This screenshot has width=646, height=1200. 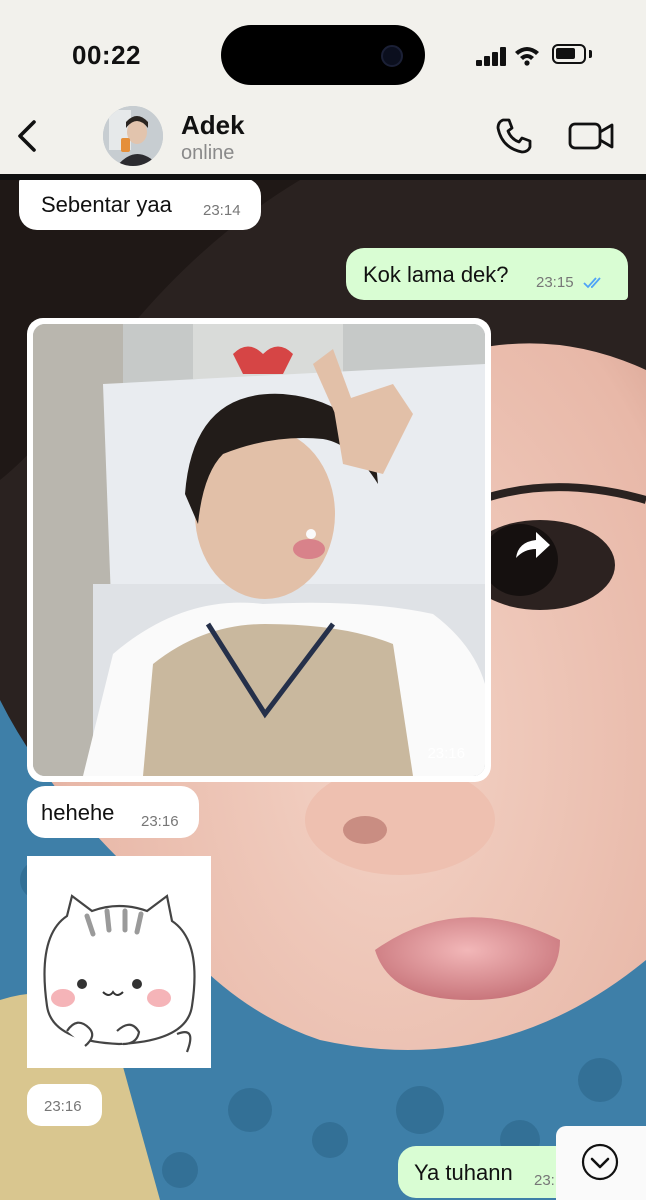 What do you see at coordinates (544, 1180) in the screenshot?
I see `message-time: 23:` at bounding box center [544, 1180].